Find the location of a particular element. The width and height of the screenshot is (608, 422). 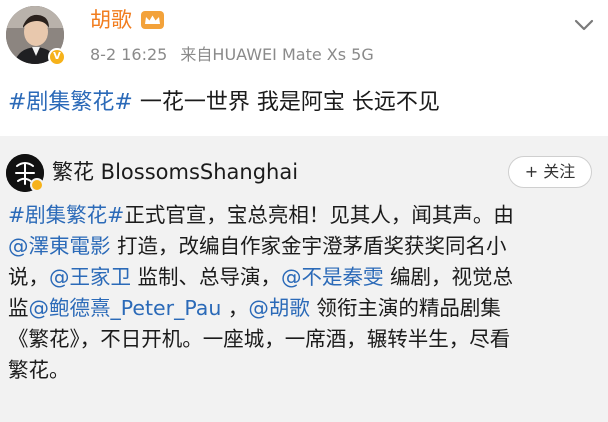

post-hashtag: #剧集繁花# is located at coordinates (70, 102).